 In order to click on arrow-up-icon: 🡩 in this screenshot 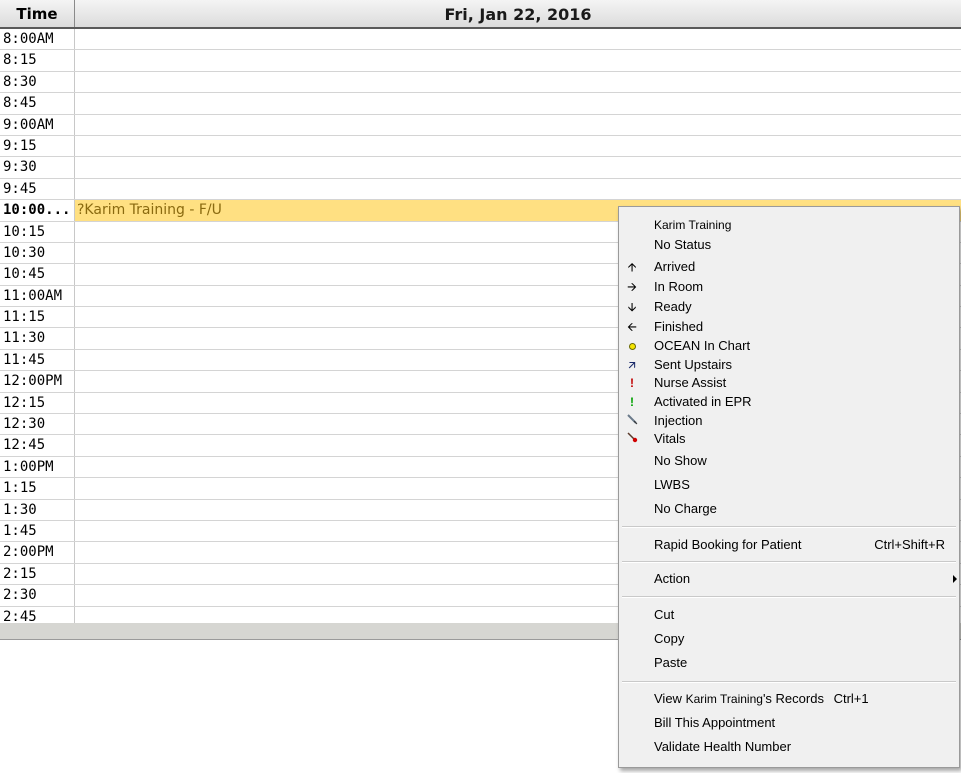, I will do `click(632, 267)`.